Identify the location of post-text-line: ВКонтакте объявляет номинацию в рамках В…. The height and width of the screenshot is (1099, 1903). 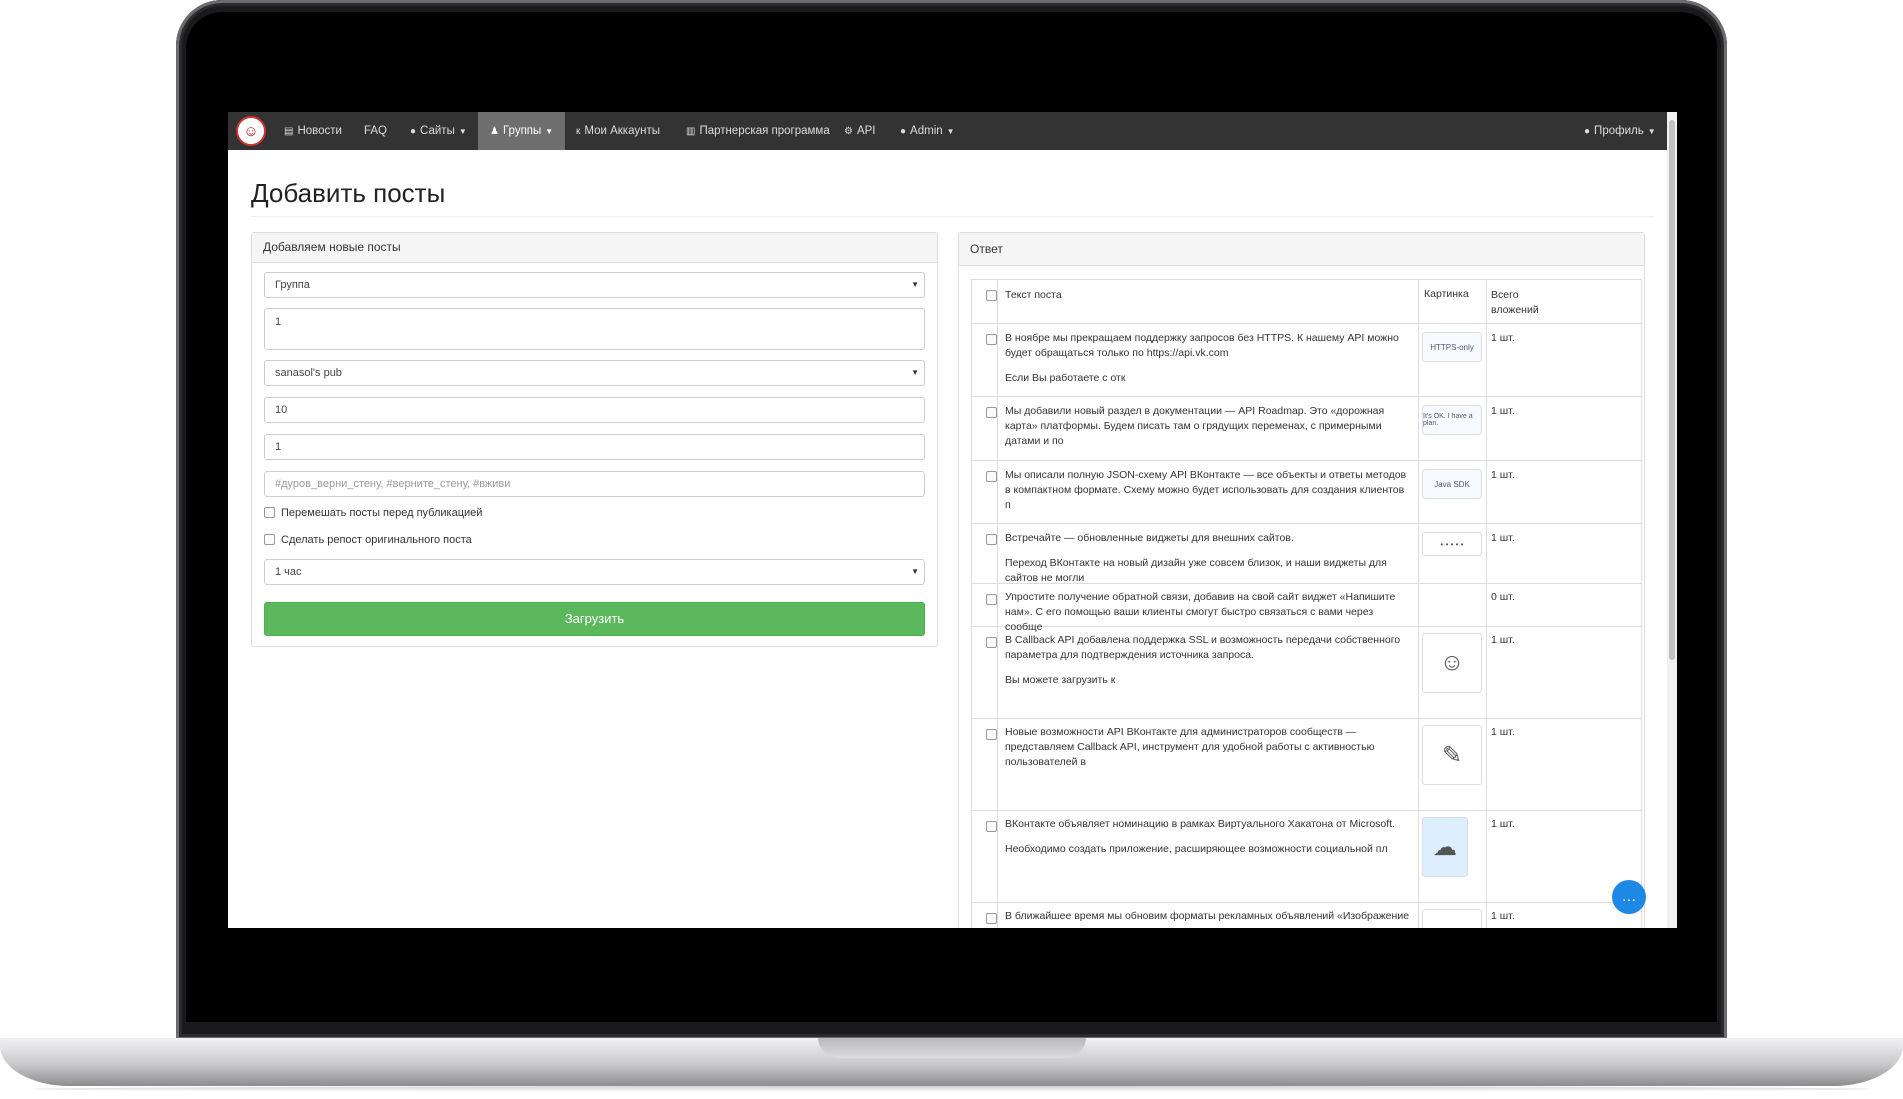
(1200, 824).